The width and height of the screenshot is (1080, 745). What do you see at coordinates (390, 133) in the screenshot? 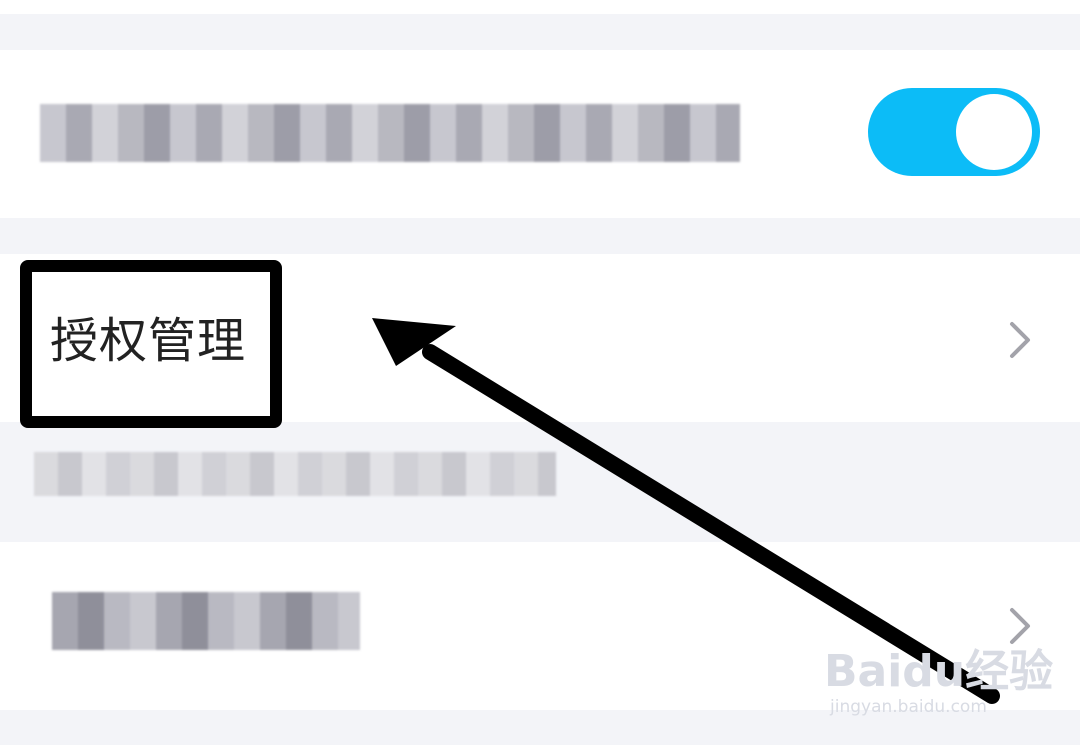
I see `blurred-setting-label` at bounding box center [390, 133].